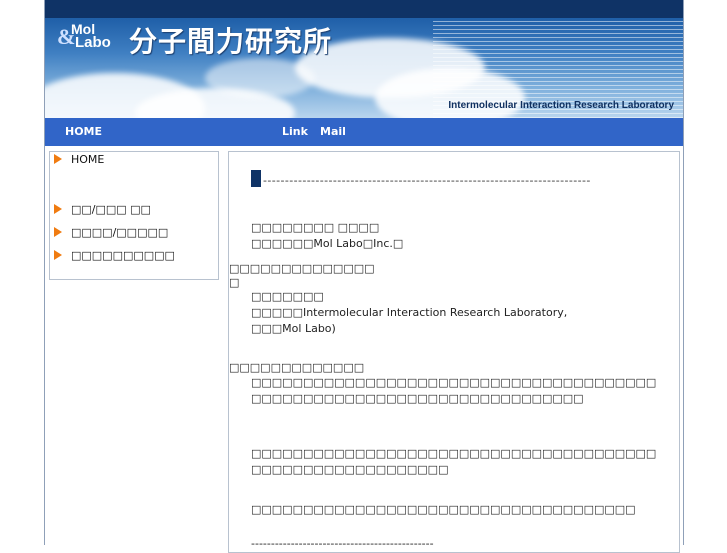 This screenshot has height=553, width=727. What do you see at coordinates (234, 282) in the screenshot?
I see `section-mark: □` at bounding box center [234, 282].